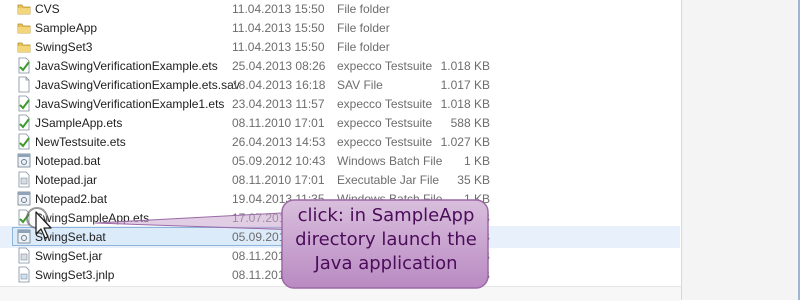 The height and width of the screenshot is (301, 800). Describe the element at coordinates (39, 223) in the screenshot. I see `mouse-cursor-icon` at that location.